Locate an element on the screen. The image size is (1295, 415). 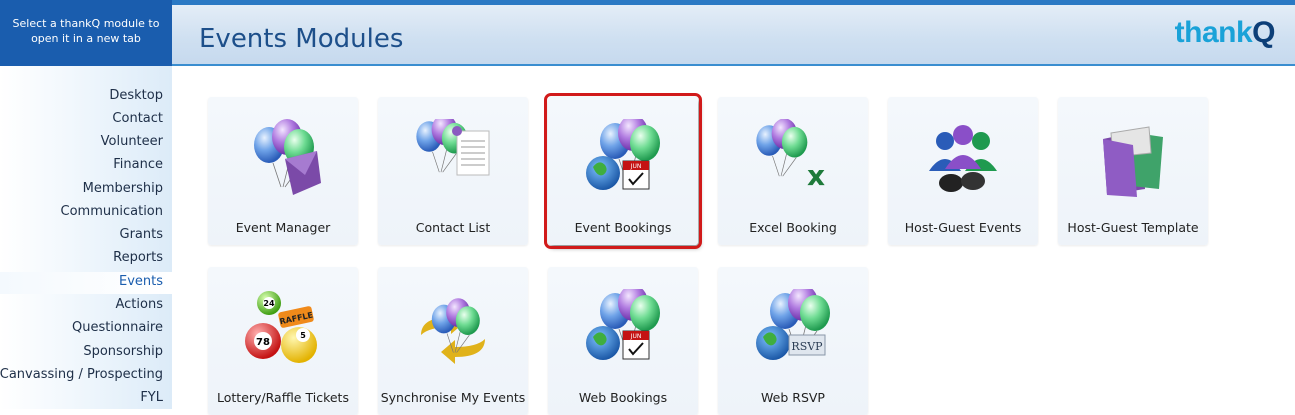
sidebar-item-actions: Actions is located at coordinates (140, 304).